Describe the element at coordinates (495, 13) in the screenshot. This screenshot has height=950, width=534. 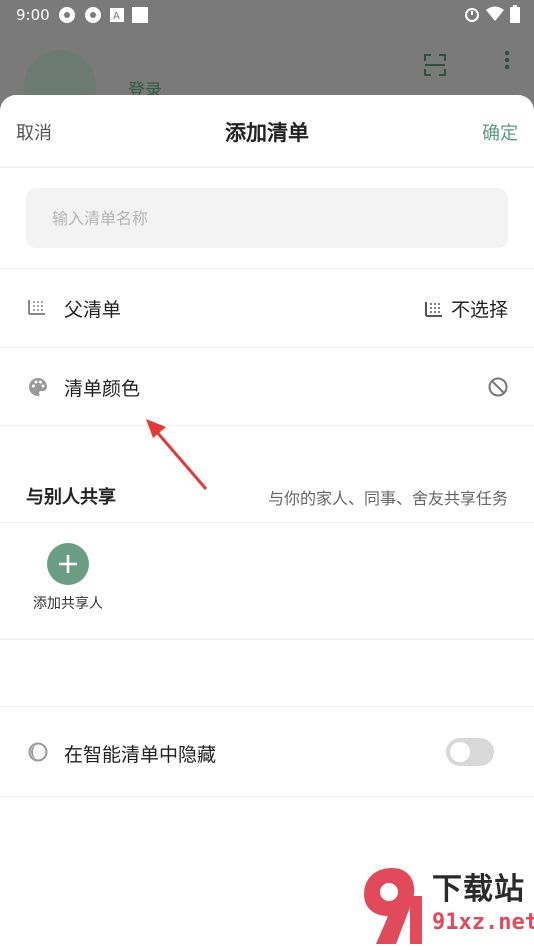
I see `wifi-icon` at that location.